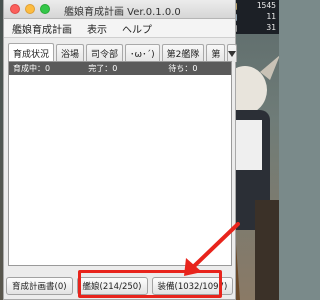  What do you see at coordinates (45, 9) in the screenshot?
I see `zoom-window-button` at bounding box center [45, 9].